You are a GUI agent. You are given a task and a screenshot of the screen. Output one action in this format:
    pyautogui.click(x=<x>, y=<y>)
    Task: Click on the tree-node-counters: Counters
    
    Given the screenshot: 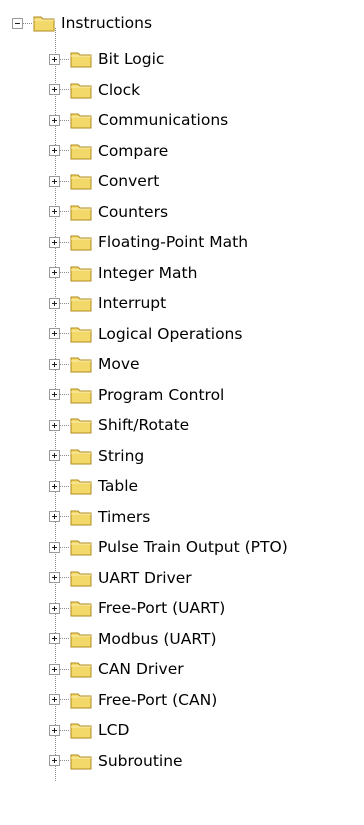 What is the action you would take?
    pyautogui.click(x=108, y=212)
    